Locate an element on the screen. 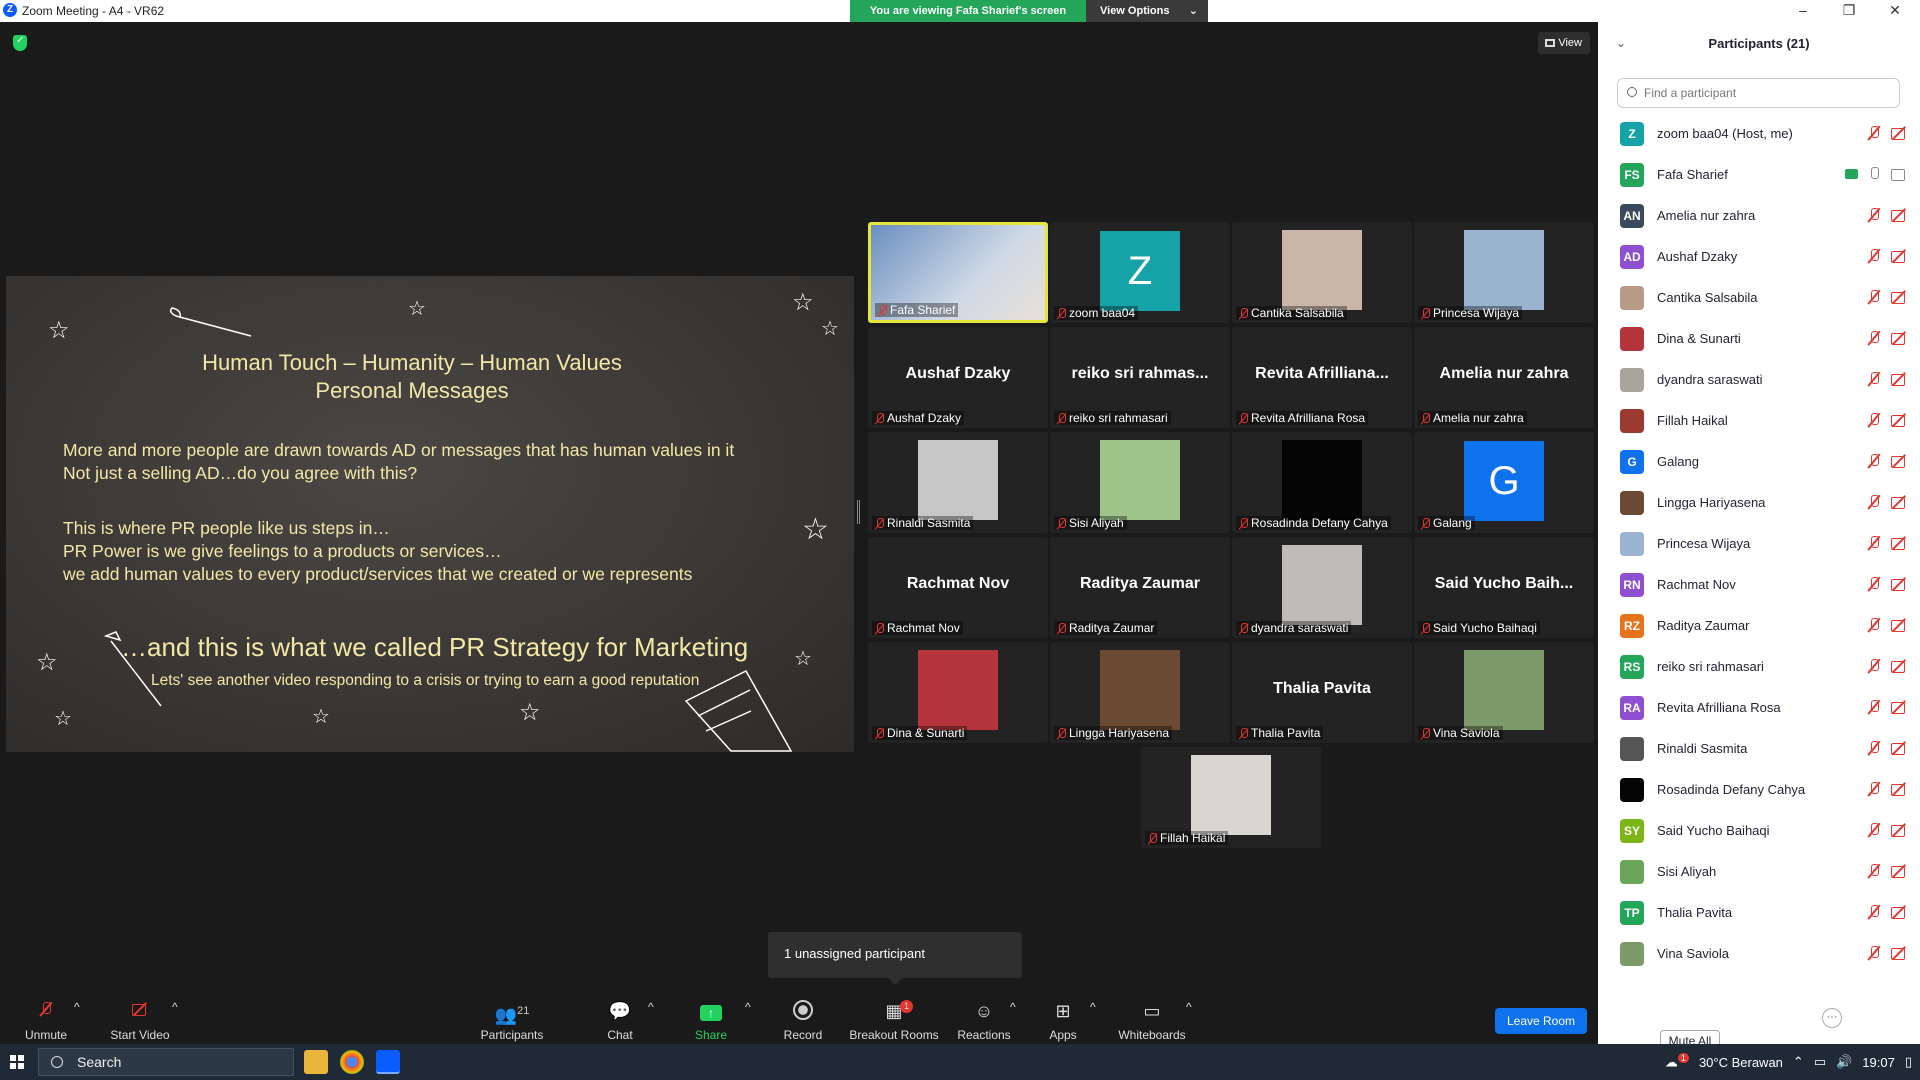  audio-caret-button: ^ is located at coordinates (77, 1007).